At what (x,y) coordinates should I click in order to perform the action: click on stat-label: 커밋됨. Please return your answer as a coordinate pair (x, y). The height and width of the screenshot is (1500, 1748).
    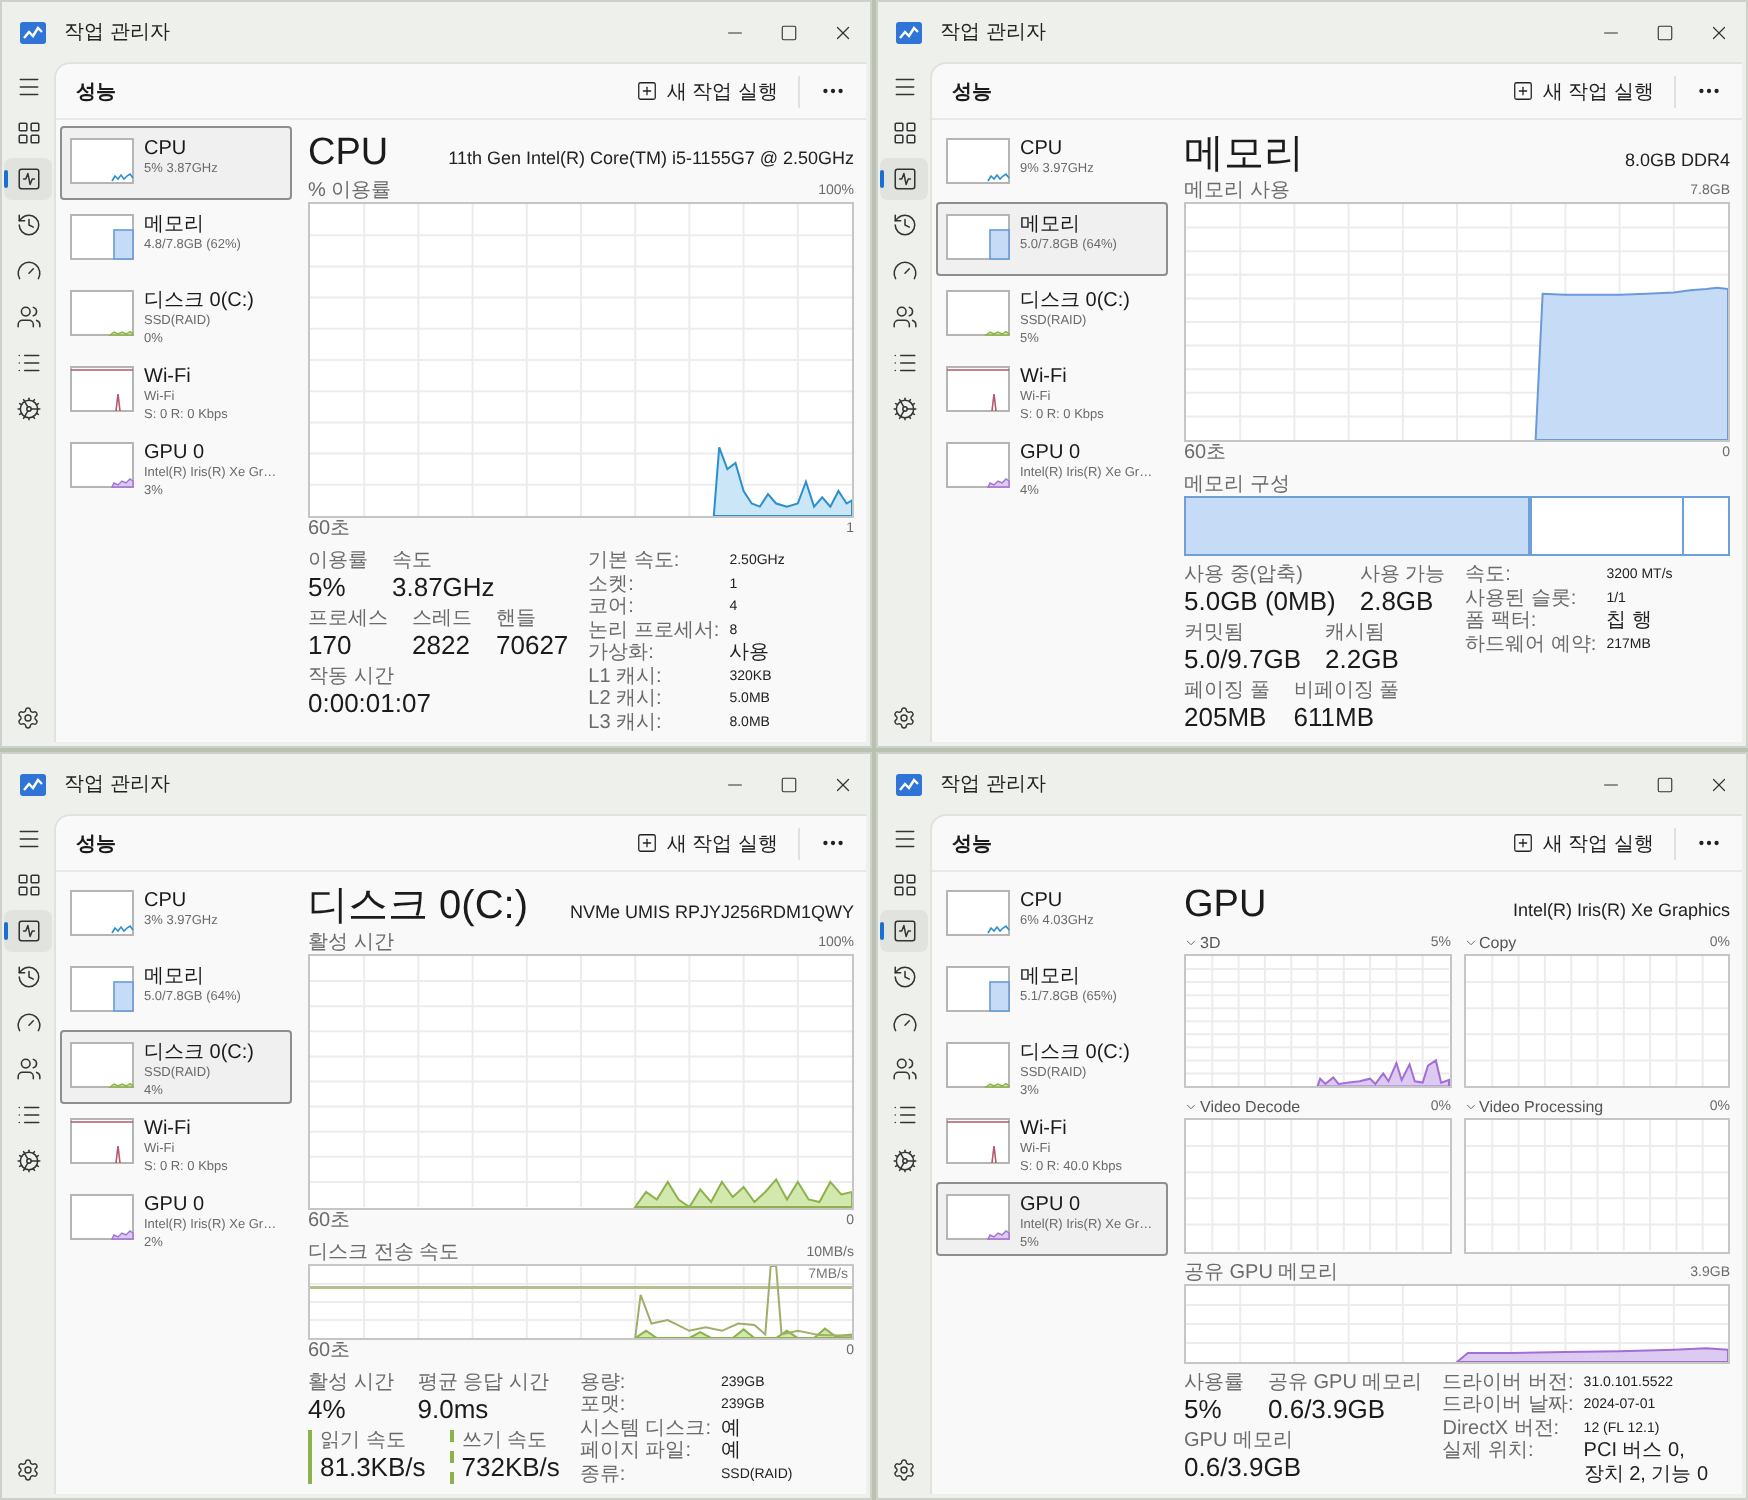
    Looking at the image, I should click on (1215, 633).